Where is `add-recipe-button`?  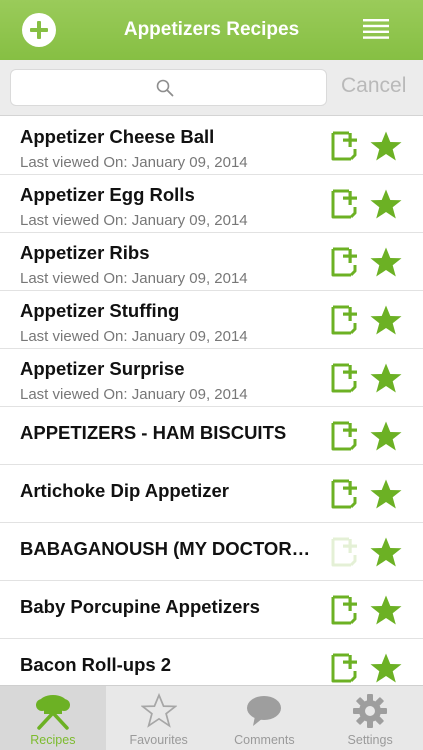 add-recipe-button is located at coordinates (39, 30).